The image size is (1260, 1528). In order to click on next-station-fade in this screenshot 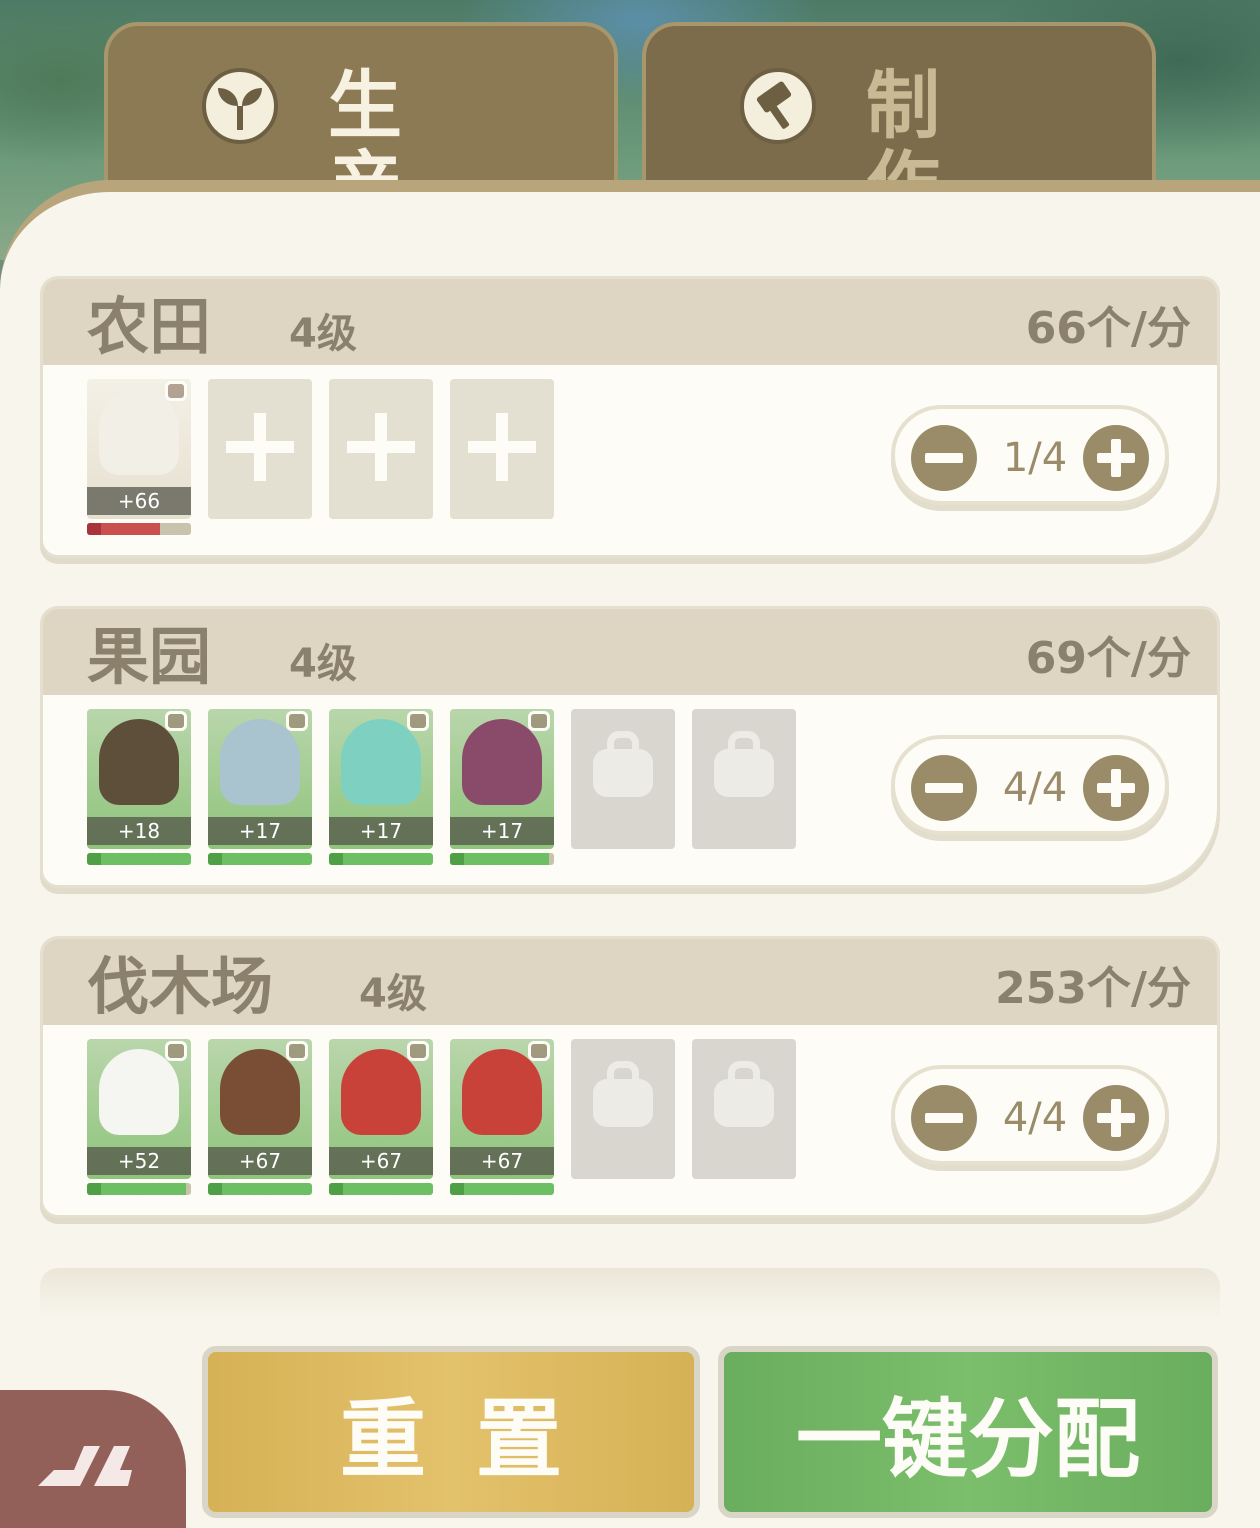, I will do `click(630, 1293)`.